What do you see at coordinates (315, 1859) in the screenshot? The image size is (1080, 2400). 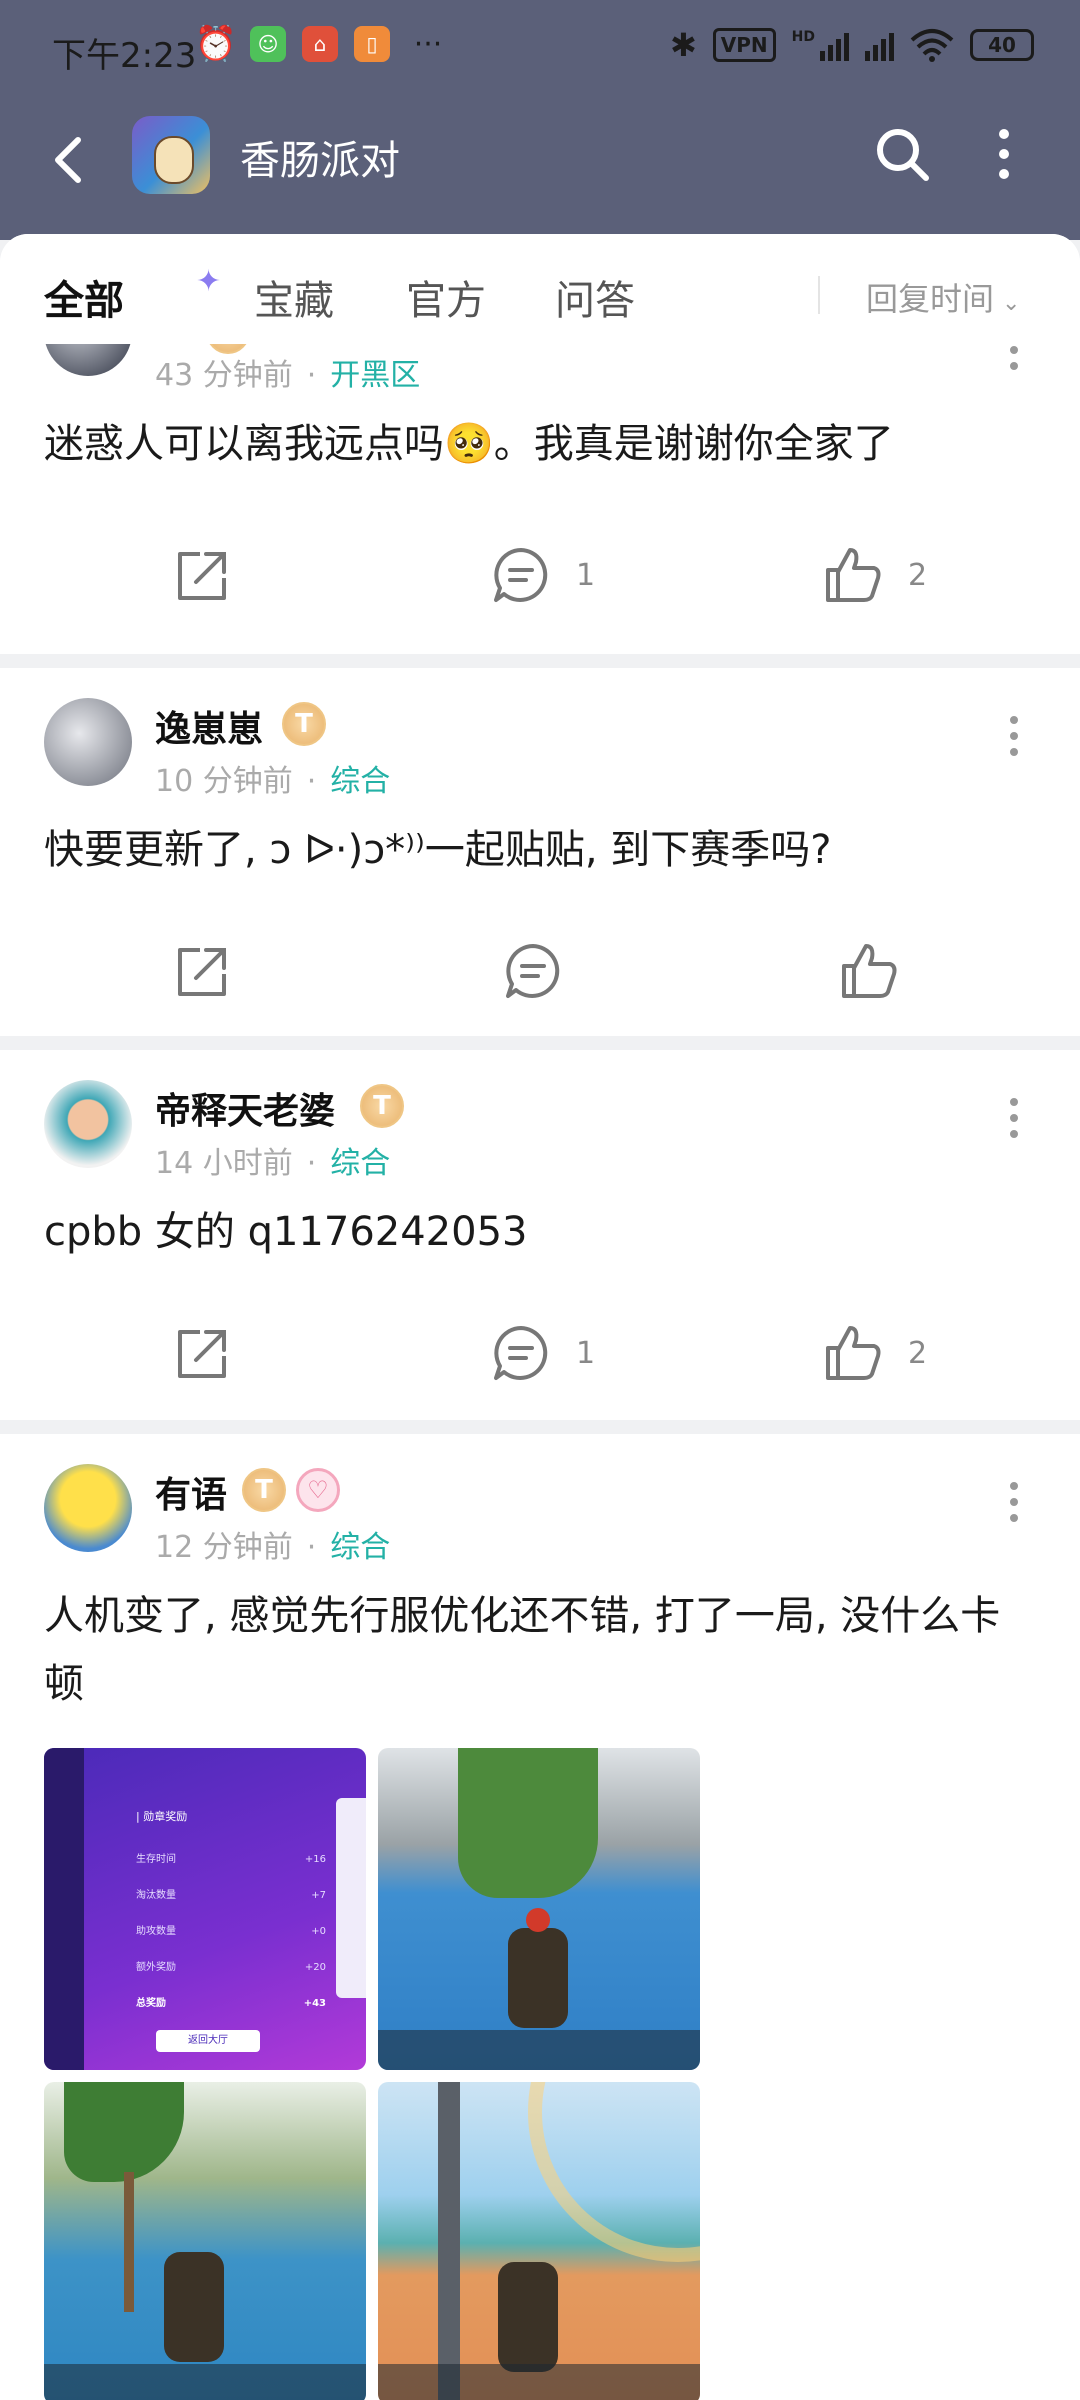 I see `reward-row-value: +16` at bounding box center [315, 1859].